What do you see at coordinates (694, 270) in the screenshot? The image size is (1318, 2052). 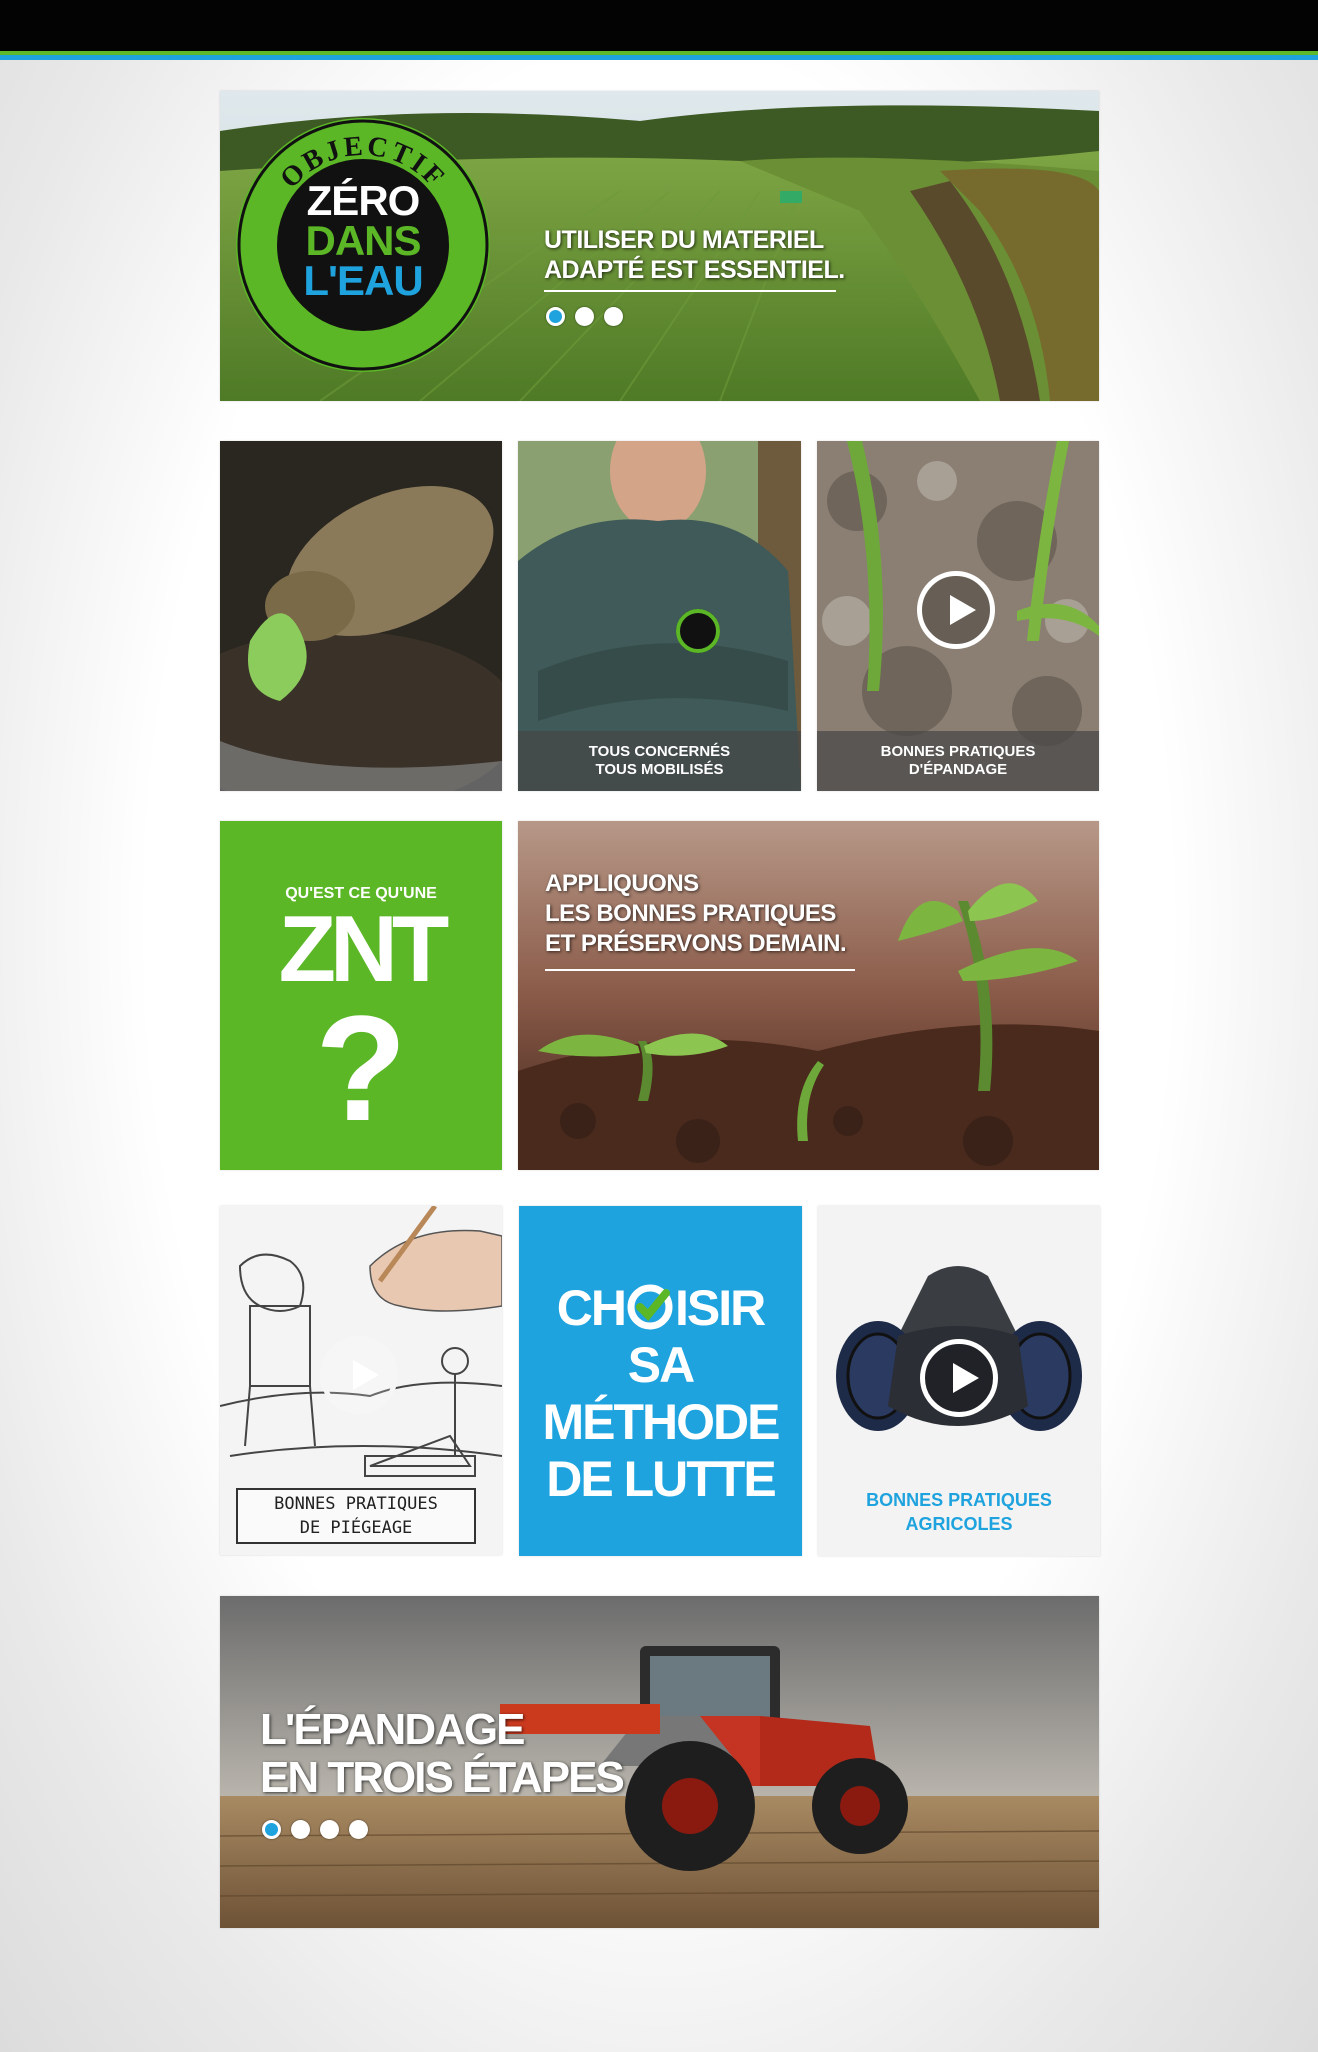 I see `hero-headline-line2: ADAPTÉ EST ESSENTIEL.` at bounding box center [694, 270].